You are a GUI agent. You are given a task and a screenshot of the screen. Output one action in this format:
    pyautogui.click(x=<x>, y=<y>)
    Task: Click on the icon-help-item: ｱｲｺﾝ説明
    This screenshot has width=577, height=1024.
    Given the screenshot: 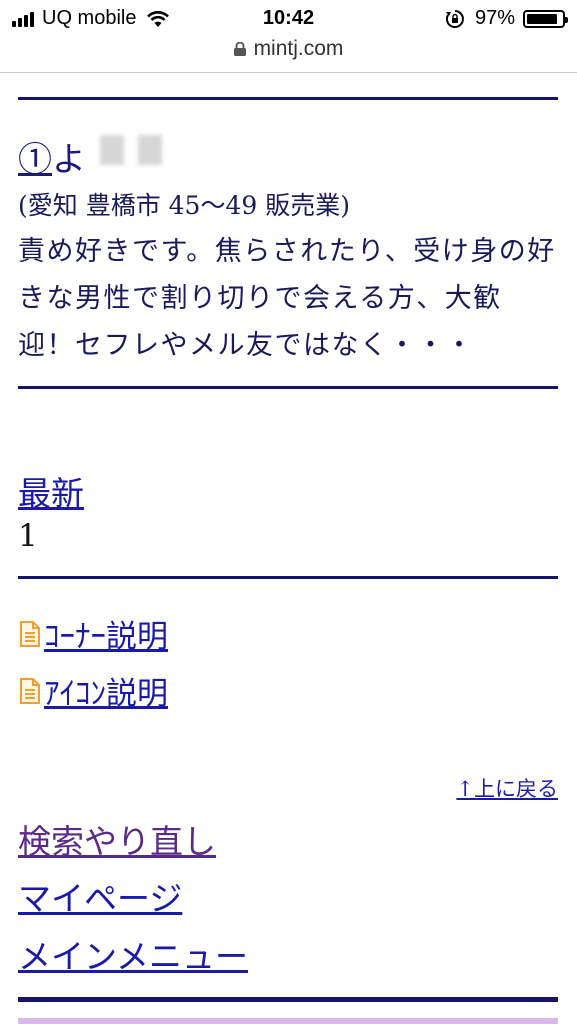 What is the action you would take?
    pyautogui.click(x=94, y=690)
    